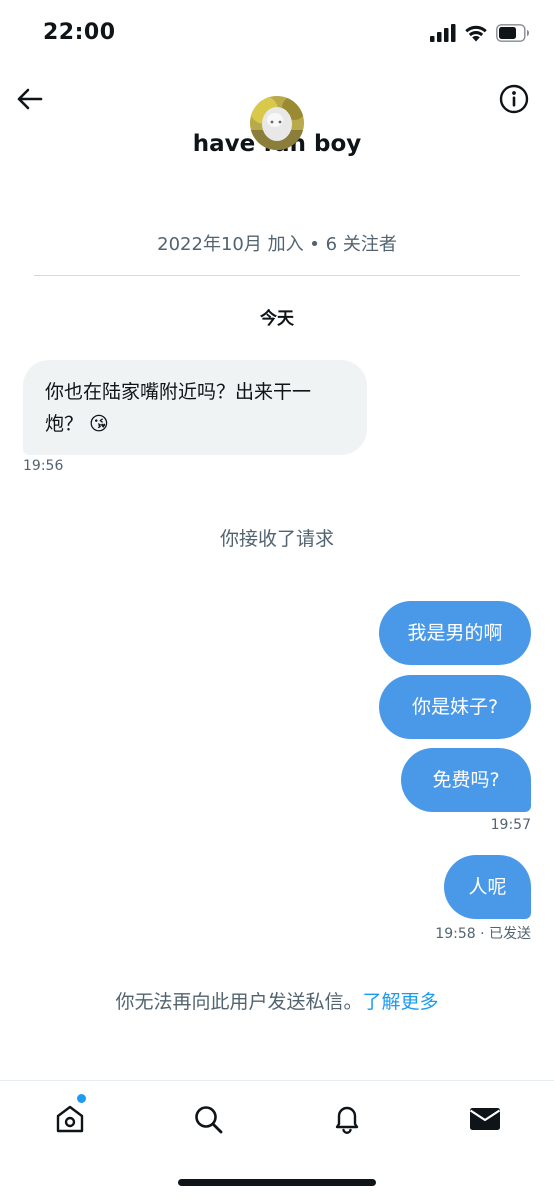 The height and width of the screenshot is (1200, 554). I want to click on profile-meta: 2022年10月 加入 • 6 关注者, so click(277, 244).